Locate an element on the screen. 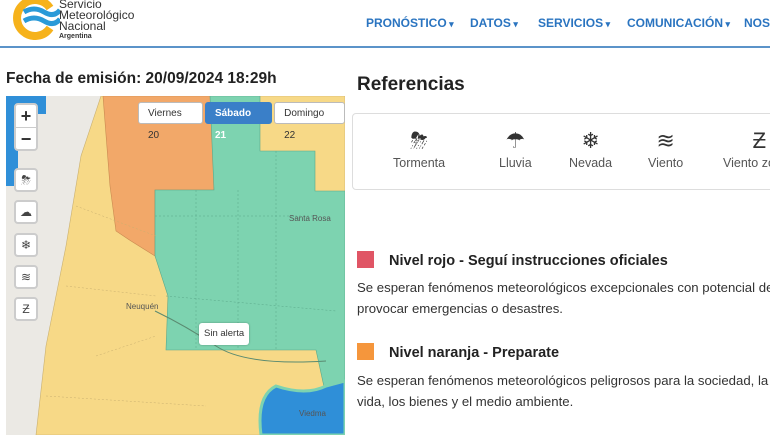 The width and height of the screenshot is (770, 435). city-label: Santa Rosa is located at coordinates (310, 218).